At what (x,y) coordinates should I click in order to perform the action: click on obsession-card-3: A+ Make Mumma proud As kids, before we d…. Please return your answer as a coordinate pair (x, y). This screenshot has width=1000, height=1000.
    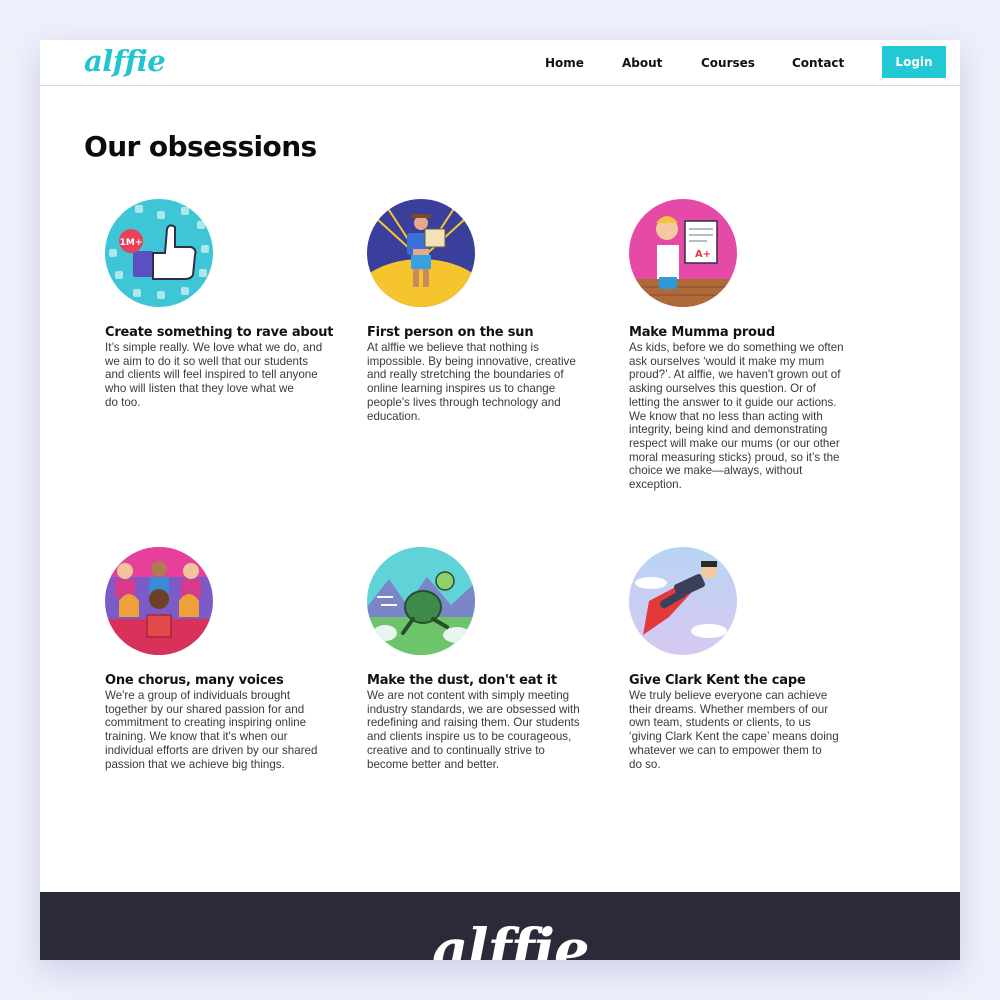
    Looking at the image, I should click on (747, 345).